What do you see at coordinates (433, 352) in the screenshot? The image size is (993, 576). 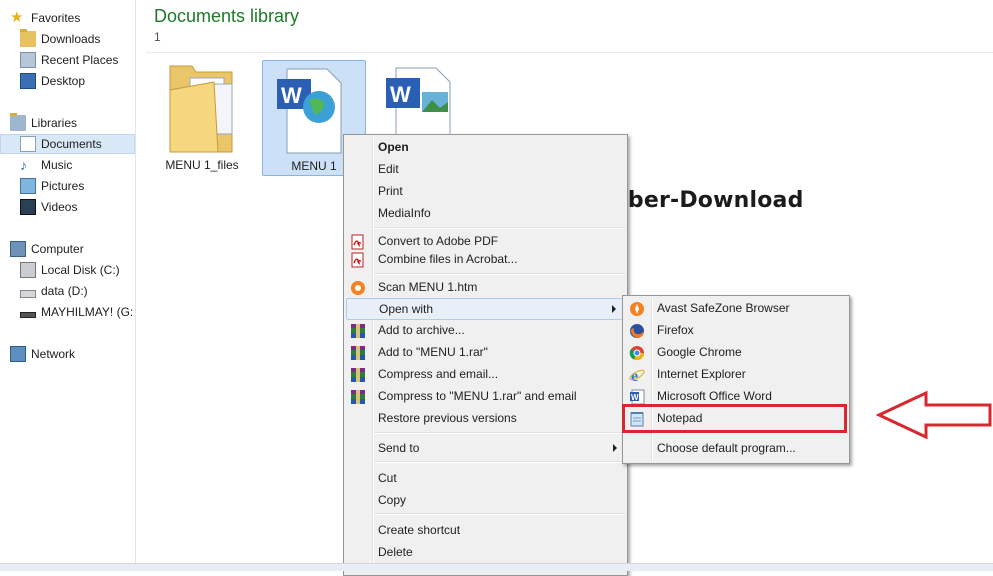 I see `menu-item-label: Add to "MENU 1.rar"` at bounding box center [433, 352].